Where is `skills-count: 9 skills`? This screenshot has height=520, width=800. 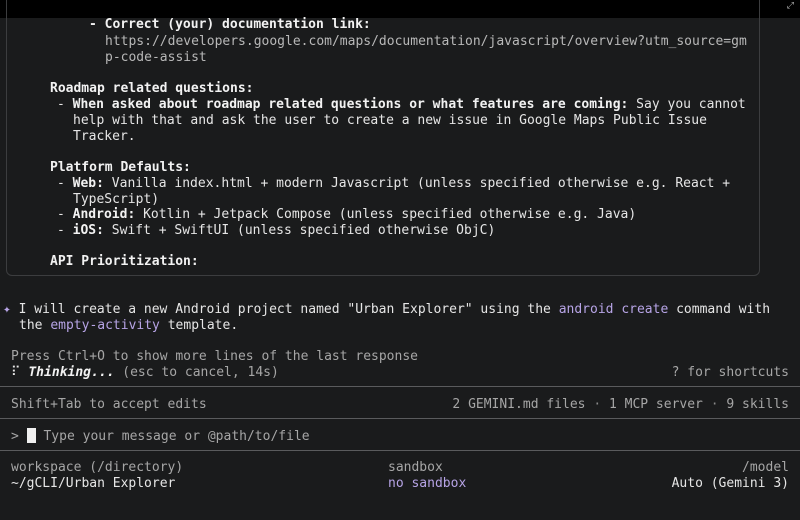
skills-count: 9 skills is located at coordinates (757, 404).